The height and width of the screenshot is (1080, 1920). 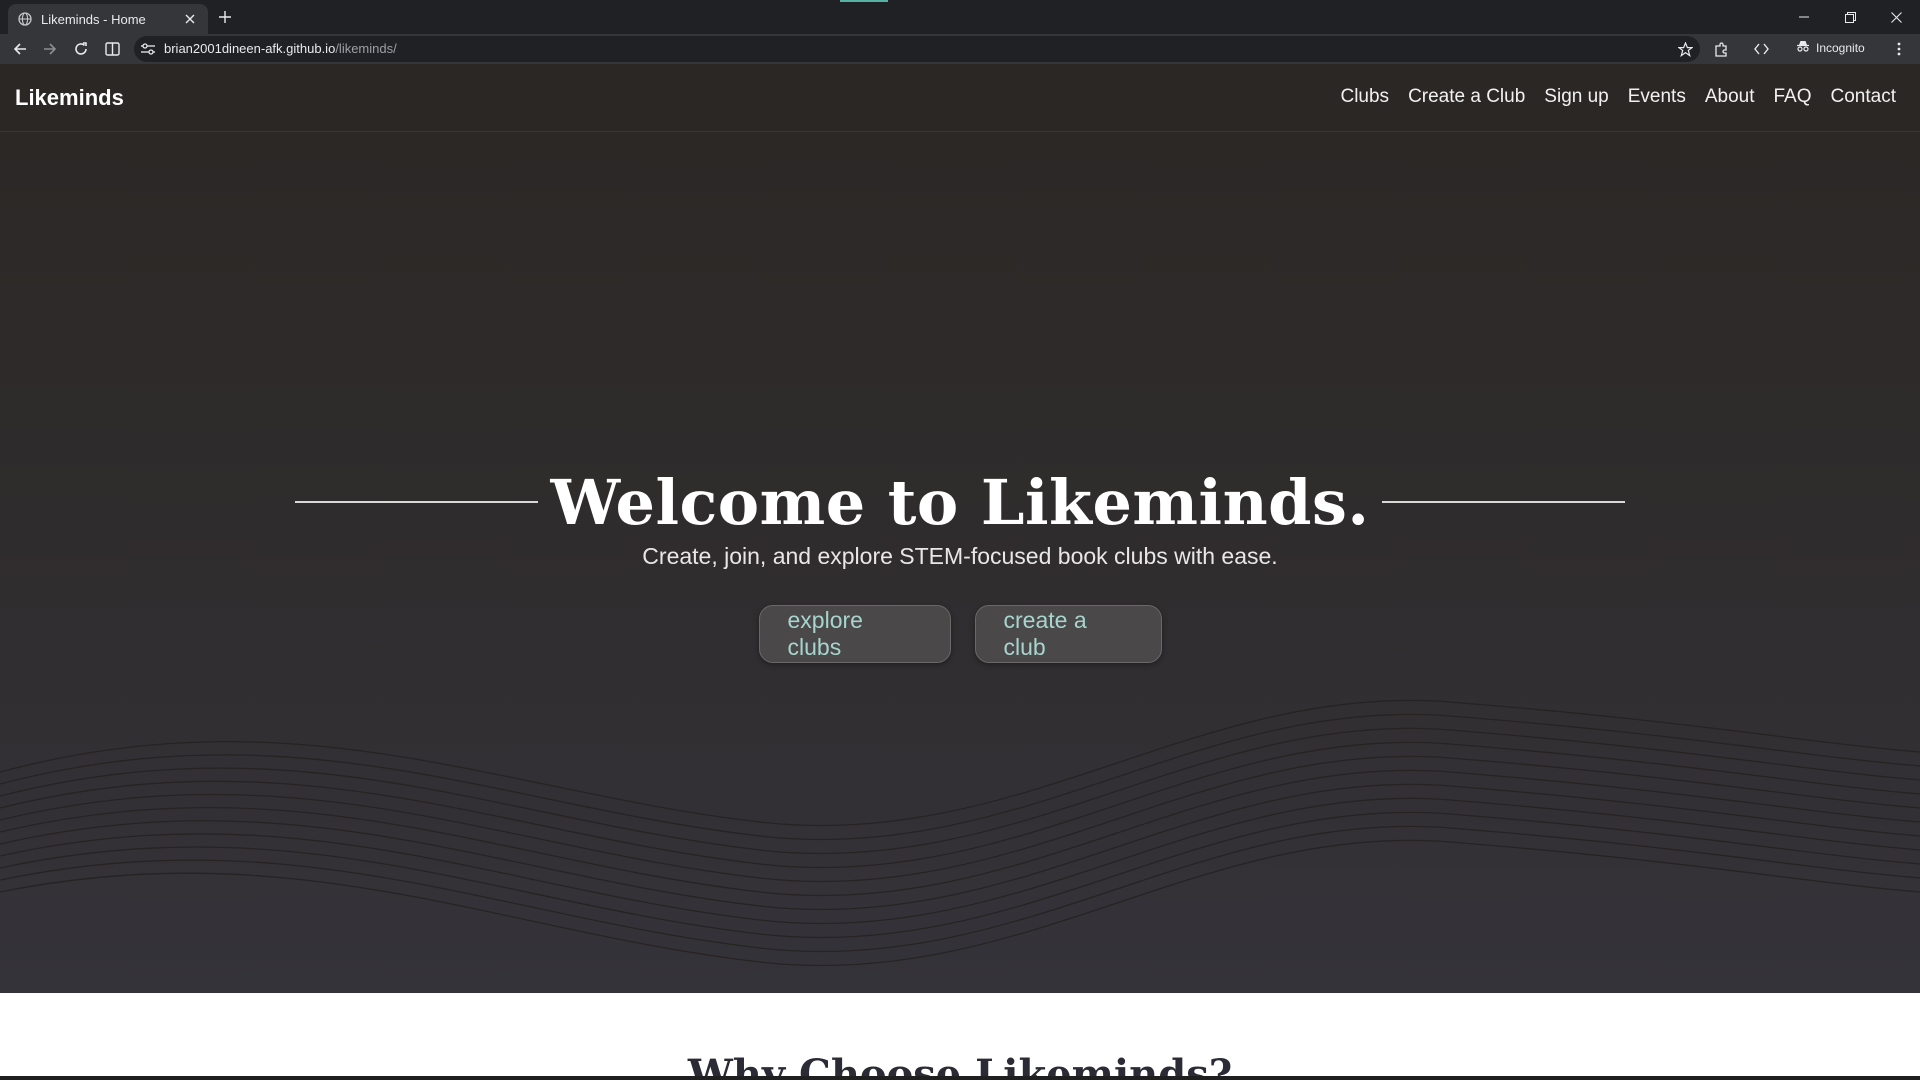 What do you see at coordinates (190, 19) in the screenshot?
I see `close-icon` at bounding box center [190, 19].